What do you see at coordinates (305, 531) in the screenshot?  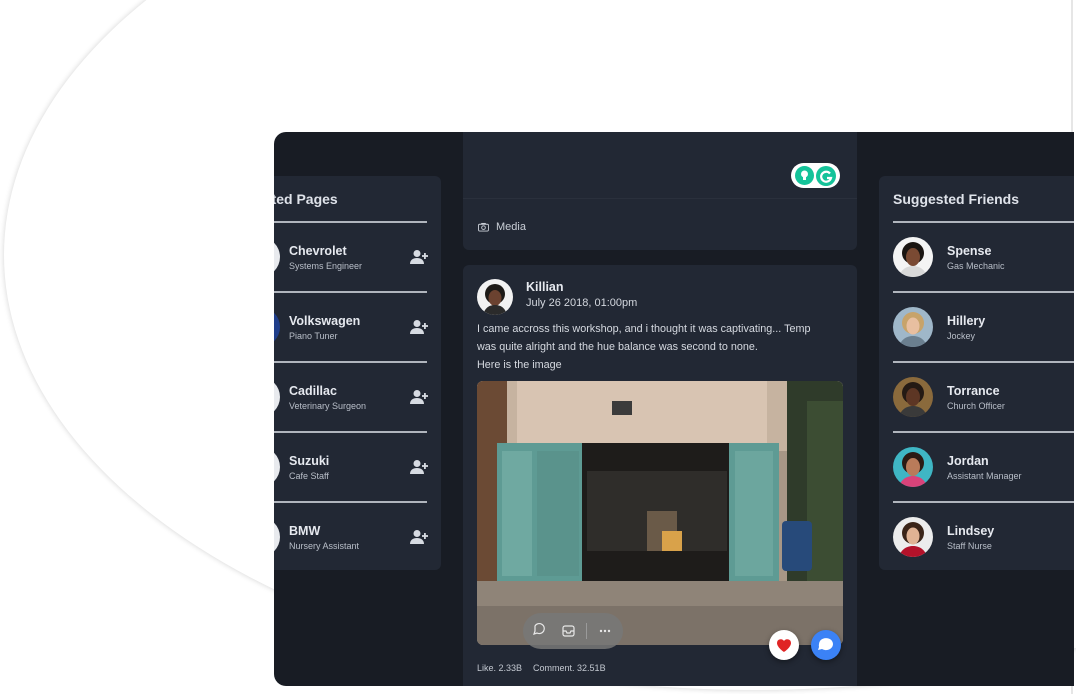 I see `page-name: BMW` at bounding box center [305, 531].